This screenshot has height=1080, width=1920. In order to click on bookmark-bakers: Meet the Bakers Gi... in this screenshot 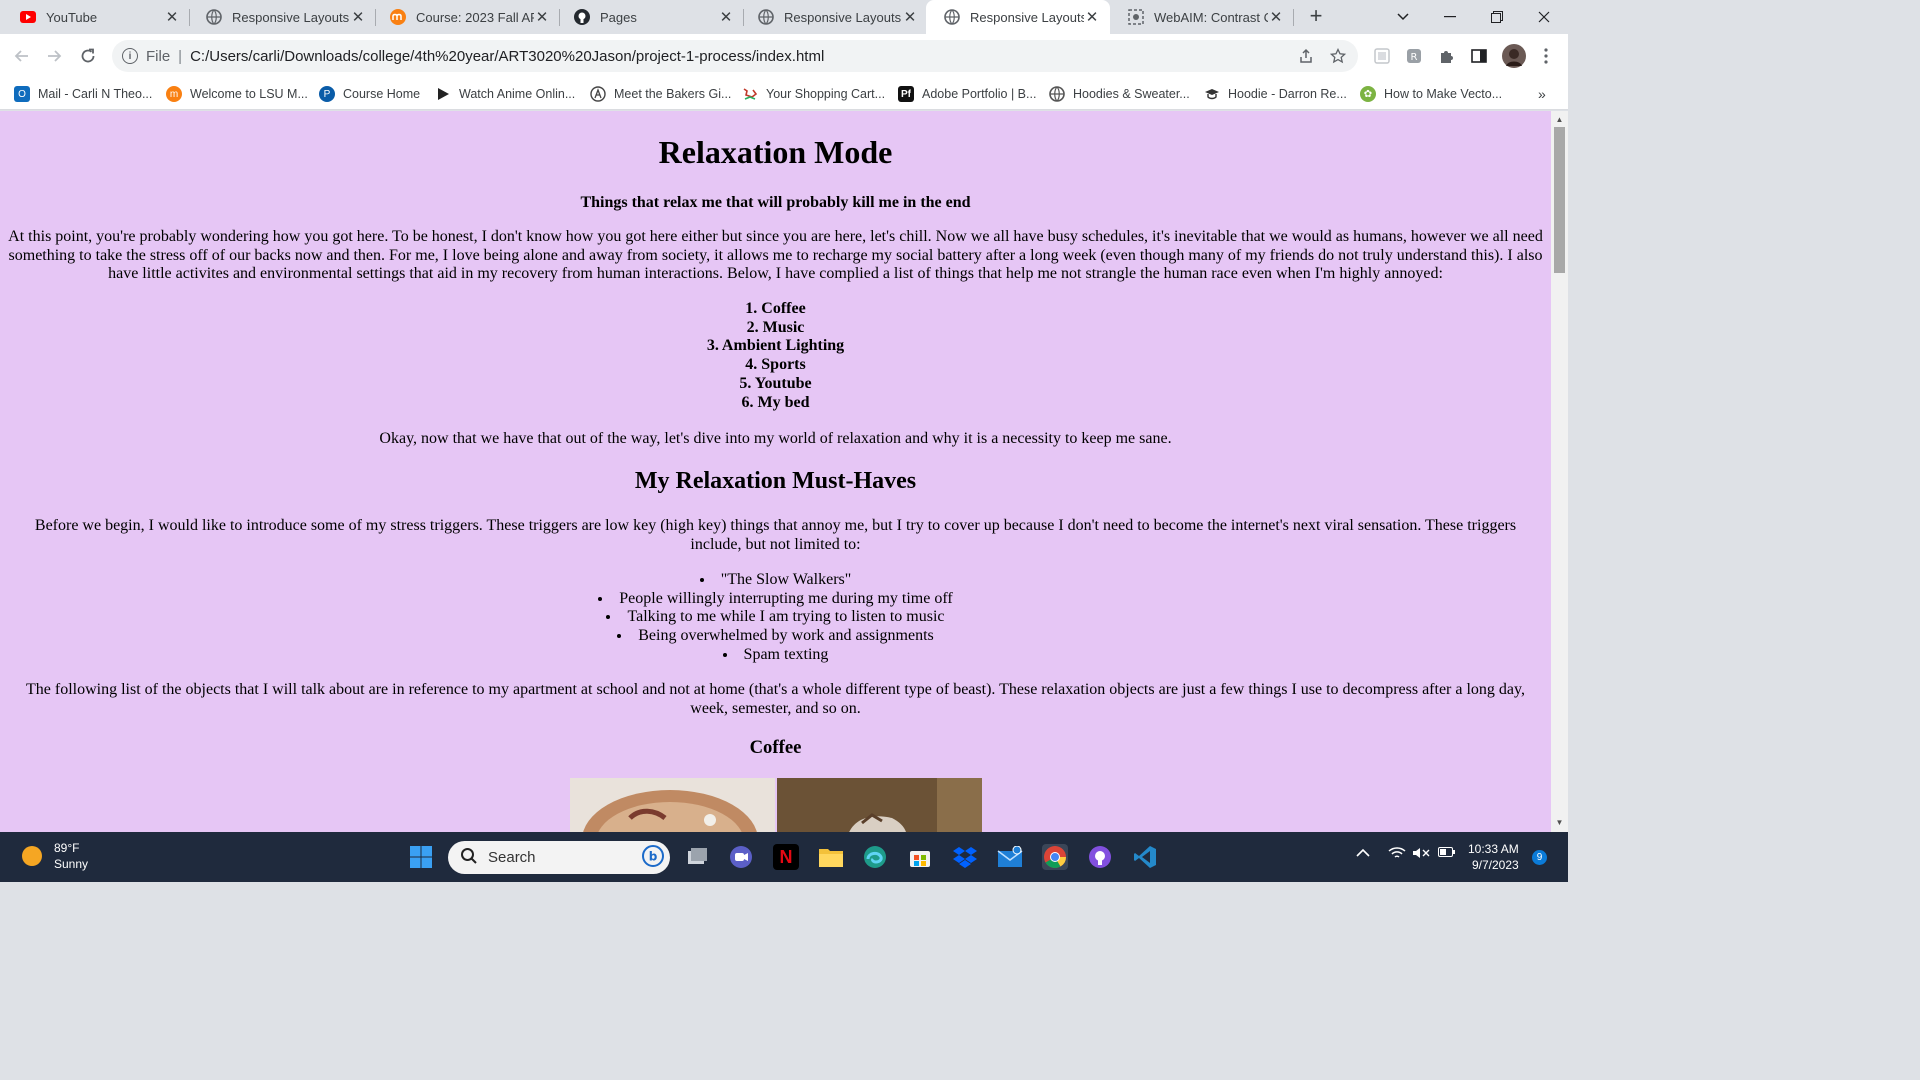, I will do `click(660, 94)`.